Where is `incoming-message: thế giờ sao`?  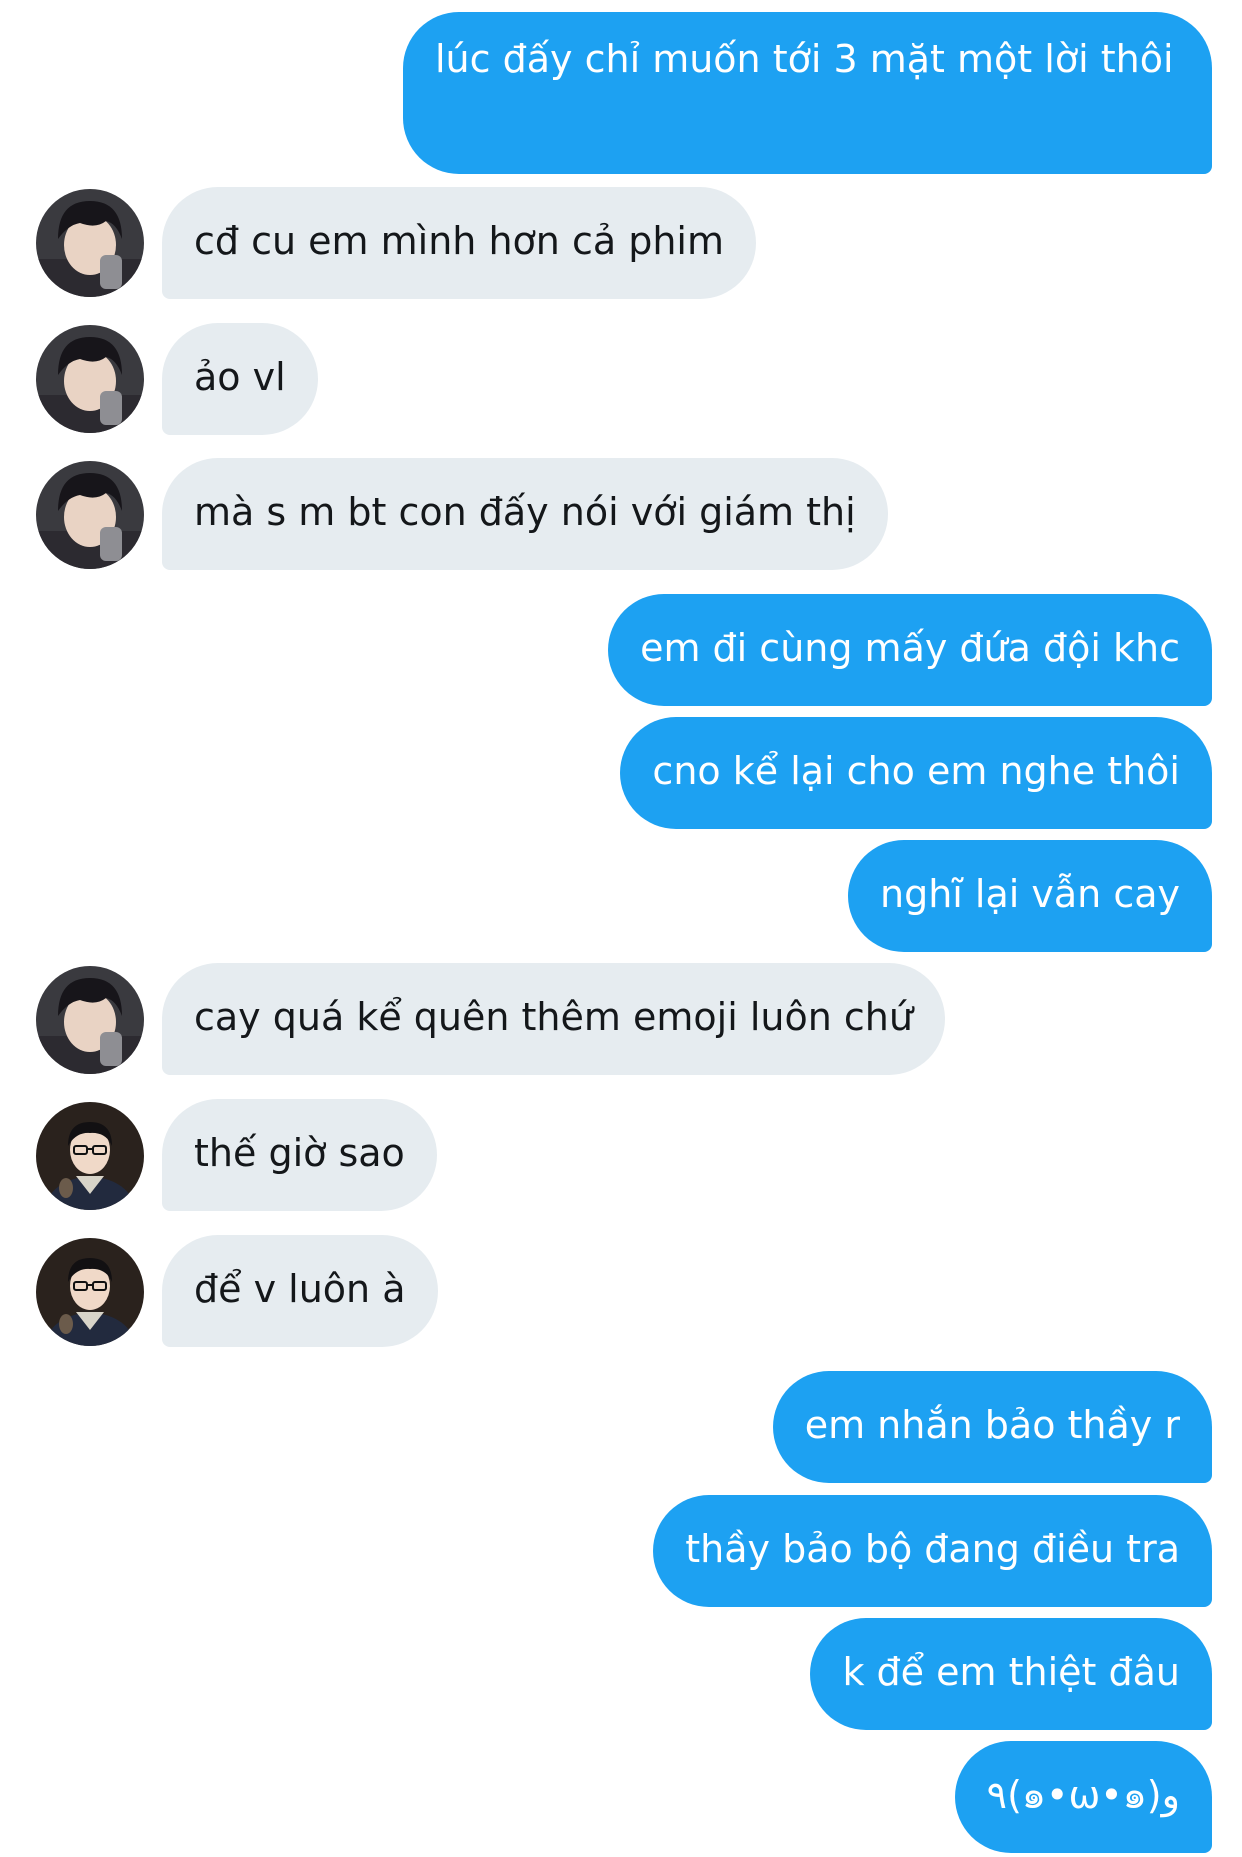 incoming-message: thế giờ sao is located at coordinates (299, 1155).